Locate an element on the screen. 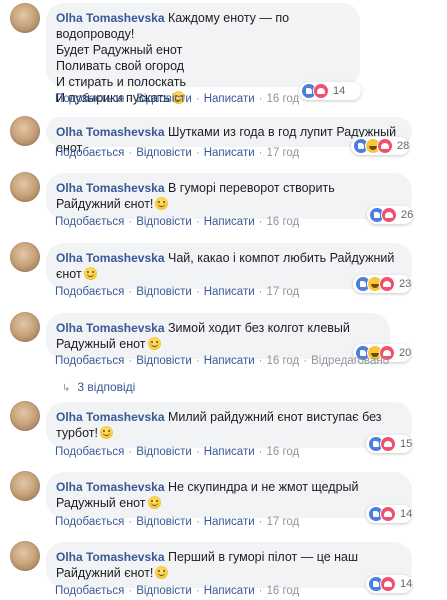  reaction-summary: 15 is located at coordinates (389, 444).